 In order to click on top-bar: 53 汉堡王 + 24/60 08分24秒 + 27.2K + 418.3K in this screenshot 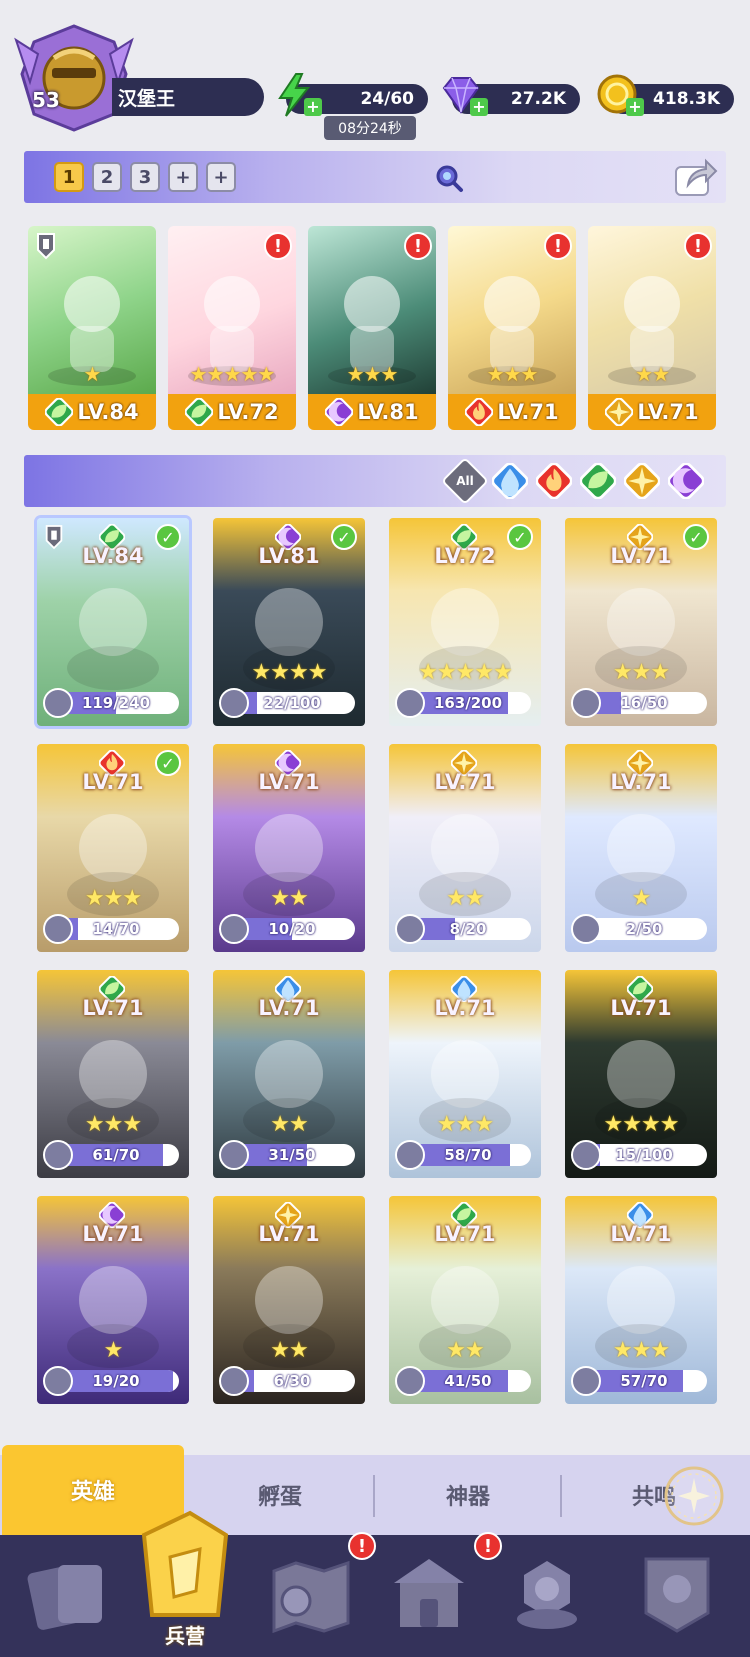, I will do `click(375, 70)`.